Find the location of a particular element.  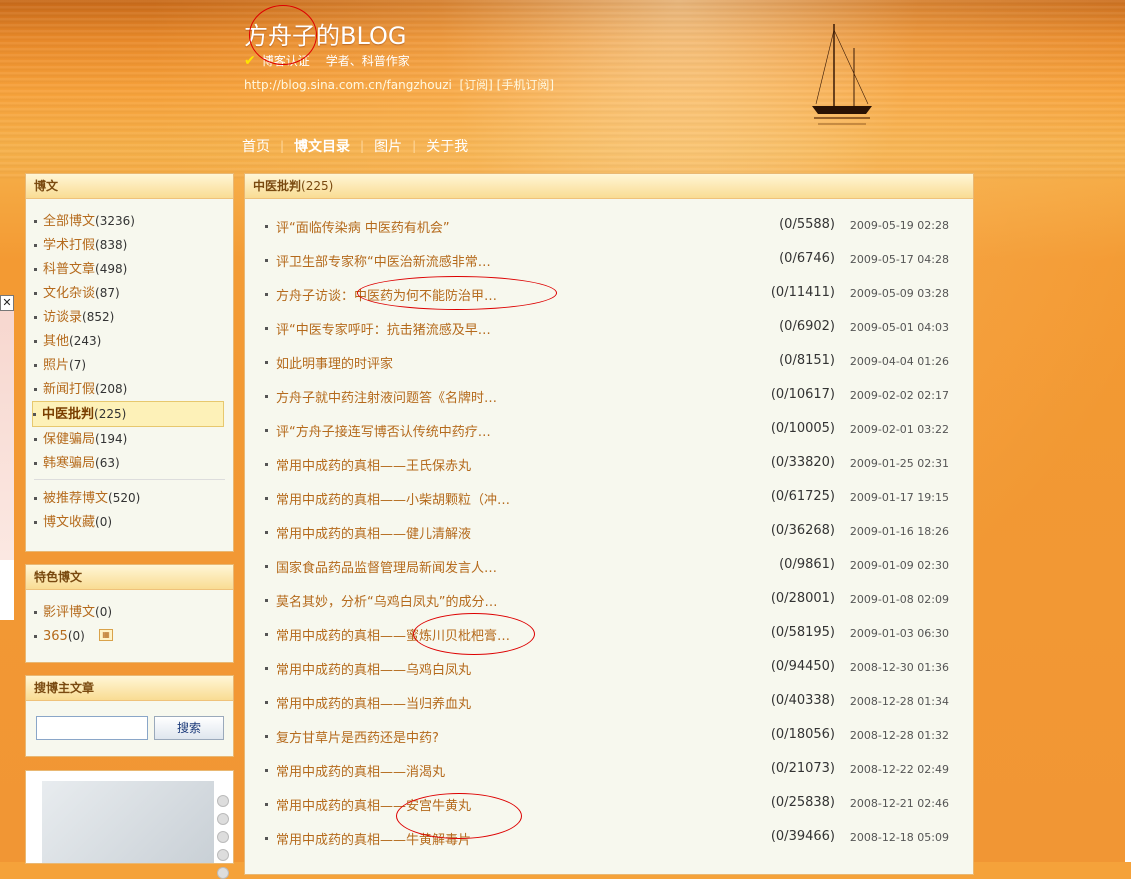

window-edge is located at coordinates (1128, 431).